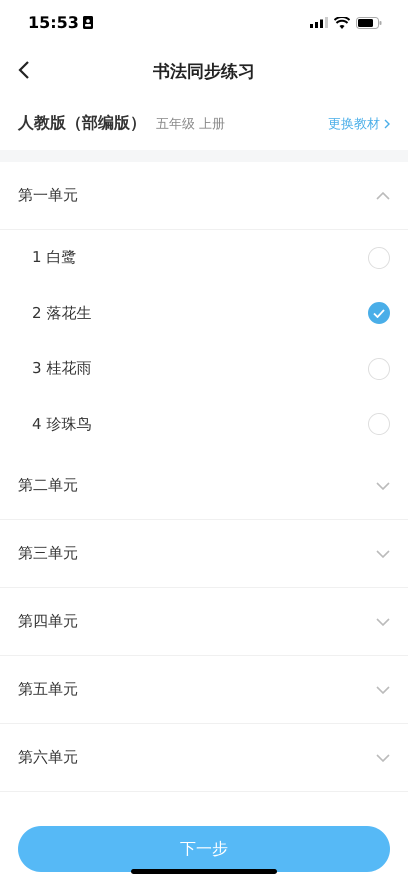 The width and height of the screenshot is (408, 883). What do you see at coordinates (62, 313) in the screenshot?
I see `lesson-label: 2 落花生` at bounding box center [62, 313].